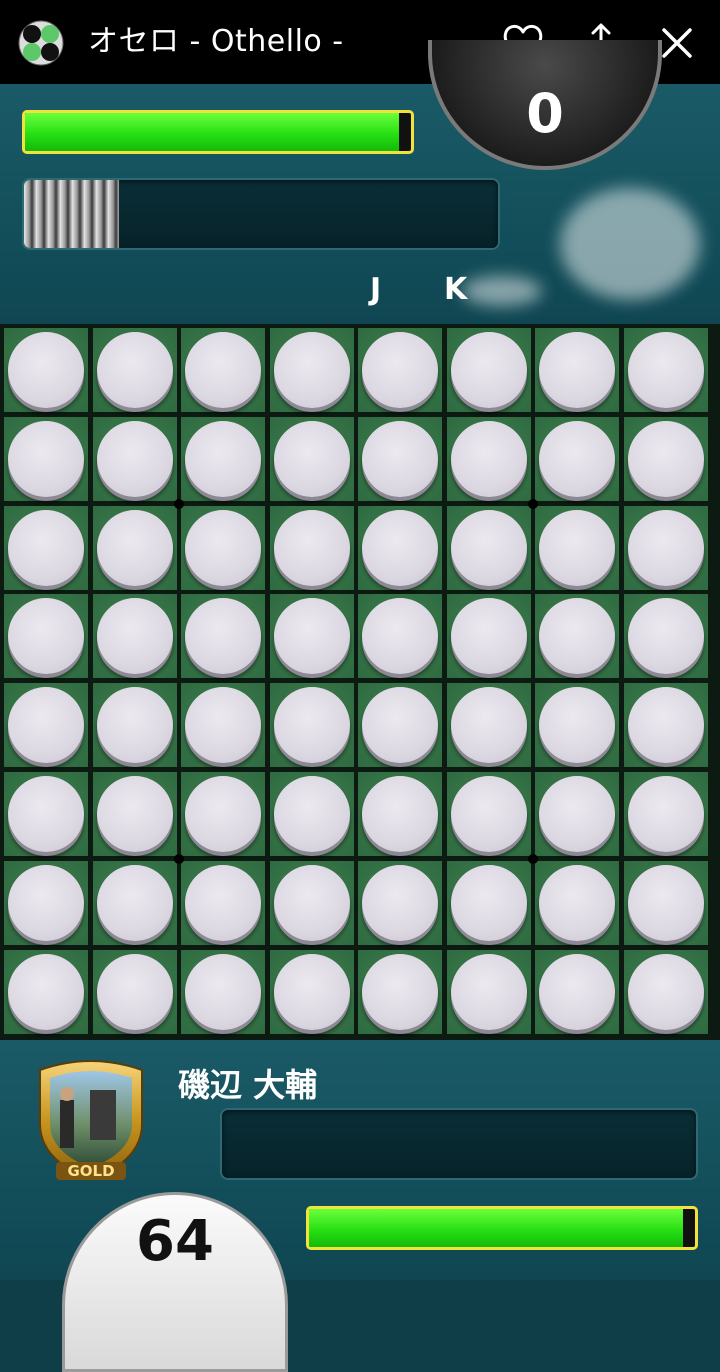 The height and width of the screenshot is (1372, 720). I want to click on board-cell-r7-c4, so click(311, 902).